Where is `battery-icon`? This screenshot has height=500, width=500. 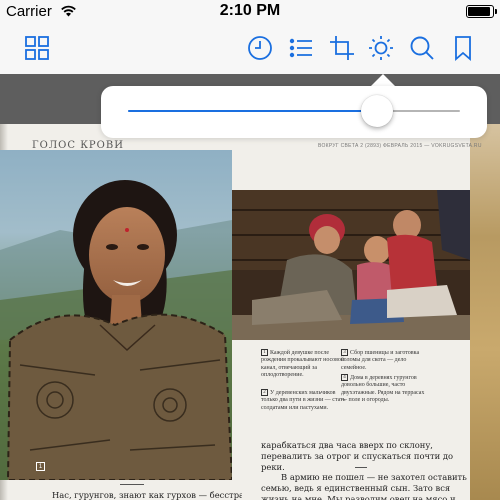
battery-icon is located at coordinates (481, 11).